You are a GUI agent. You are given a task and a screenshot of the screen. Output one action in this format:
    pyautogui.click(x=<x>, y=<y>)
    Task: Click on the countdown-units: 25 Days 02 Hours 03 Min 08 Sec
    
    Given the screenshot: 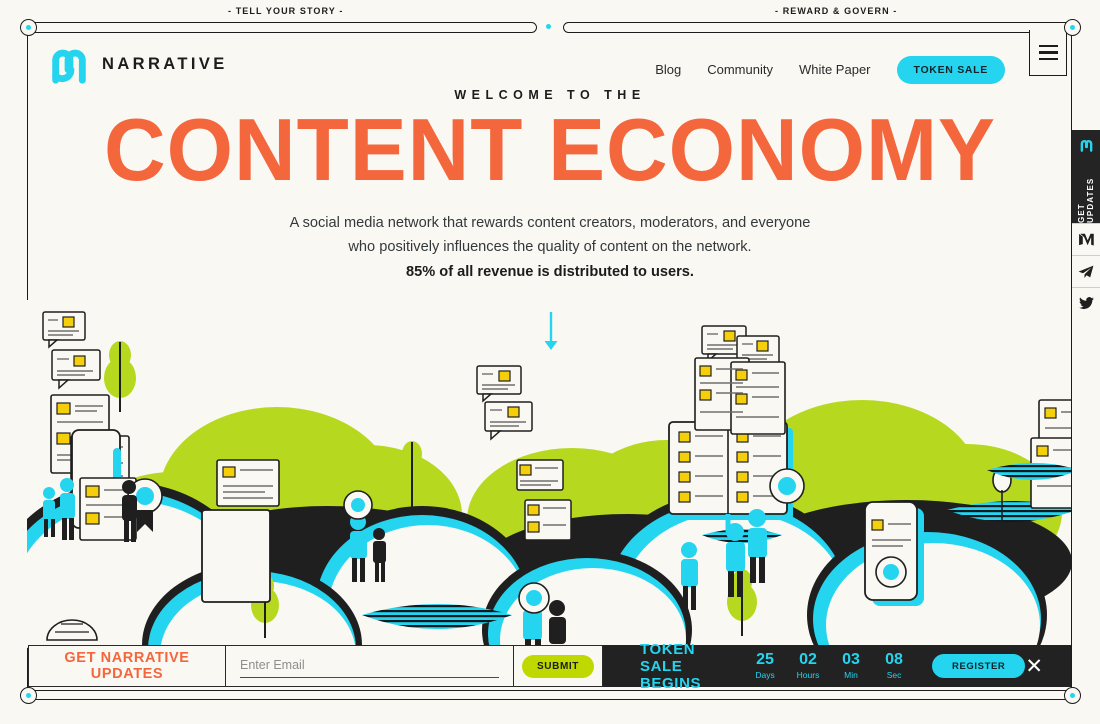 What is the action you would take?
    pyautogui.click(x=829, y=665)
    